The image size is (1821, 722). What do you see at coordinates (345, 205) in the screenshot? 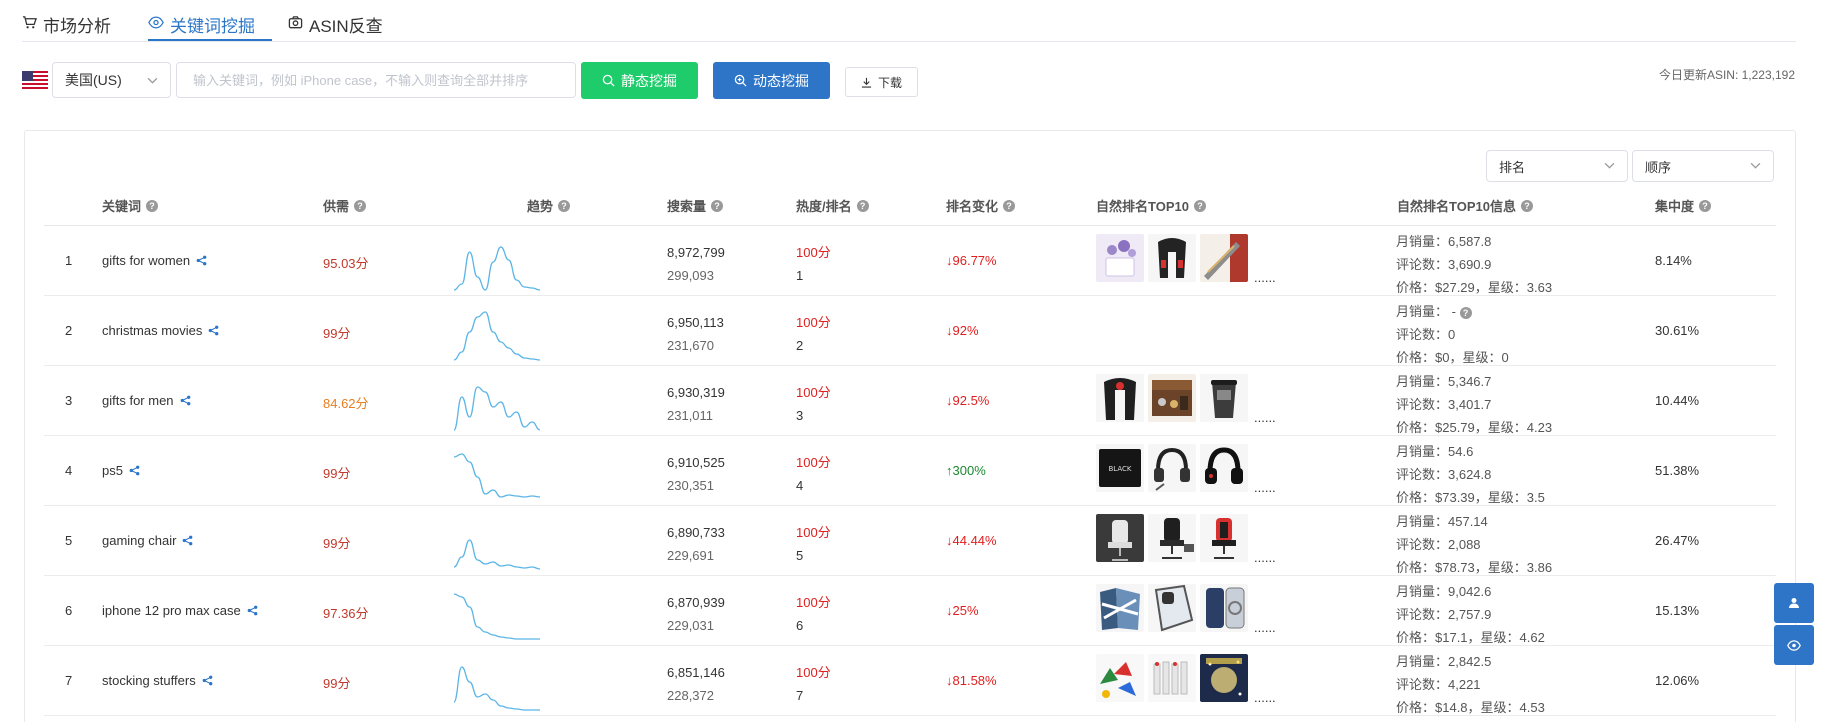
I see `column-header-supply: 供需?` at bounding box center [345, 205].